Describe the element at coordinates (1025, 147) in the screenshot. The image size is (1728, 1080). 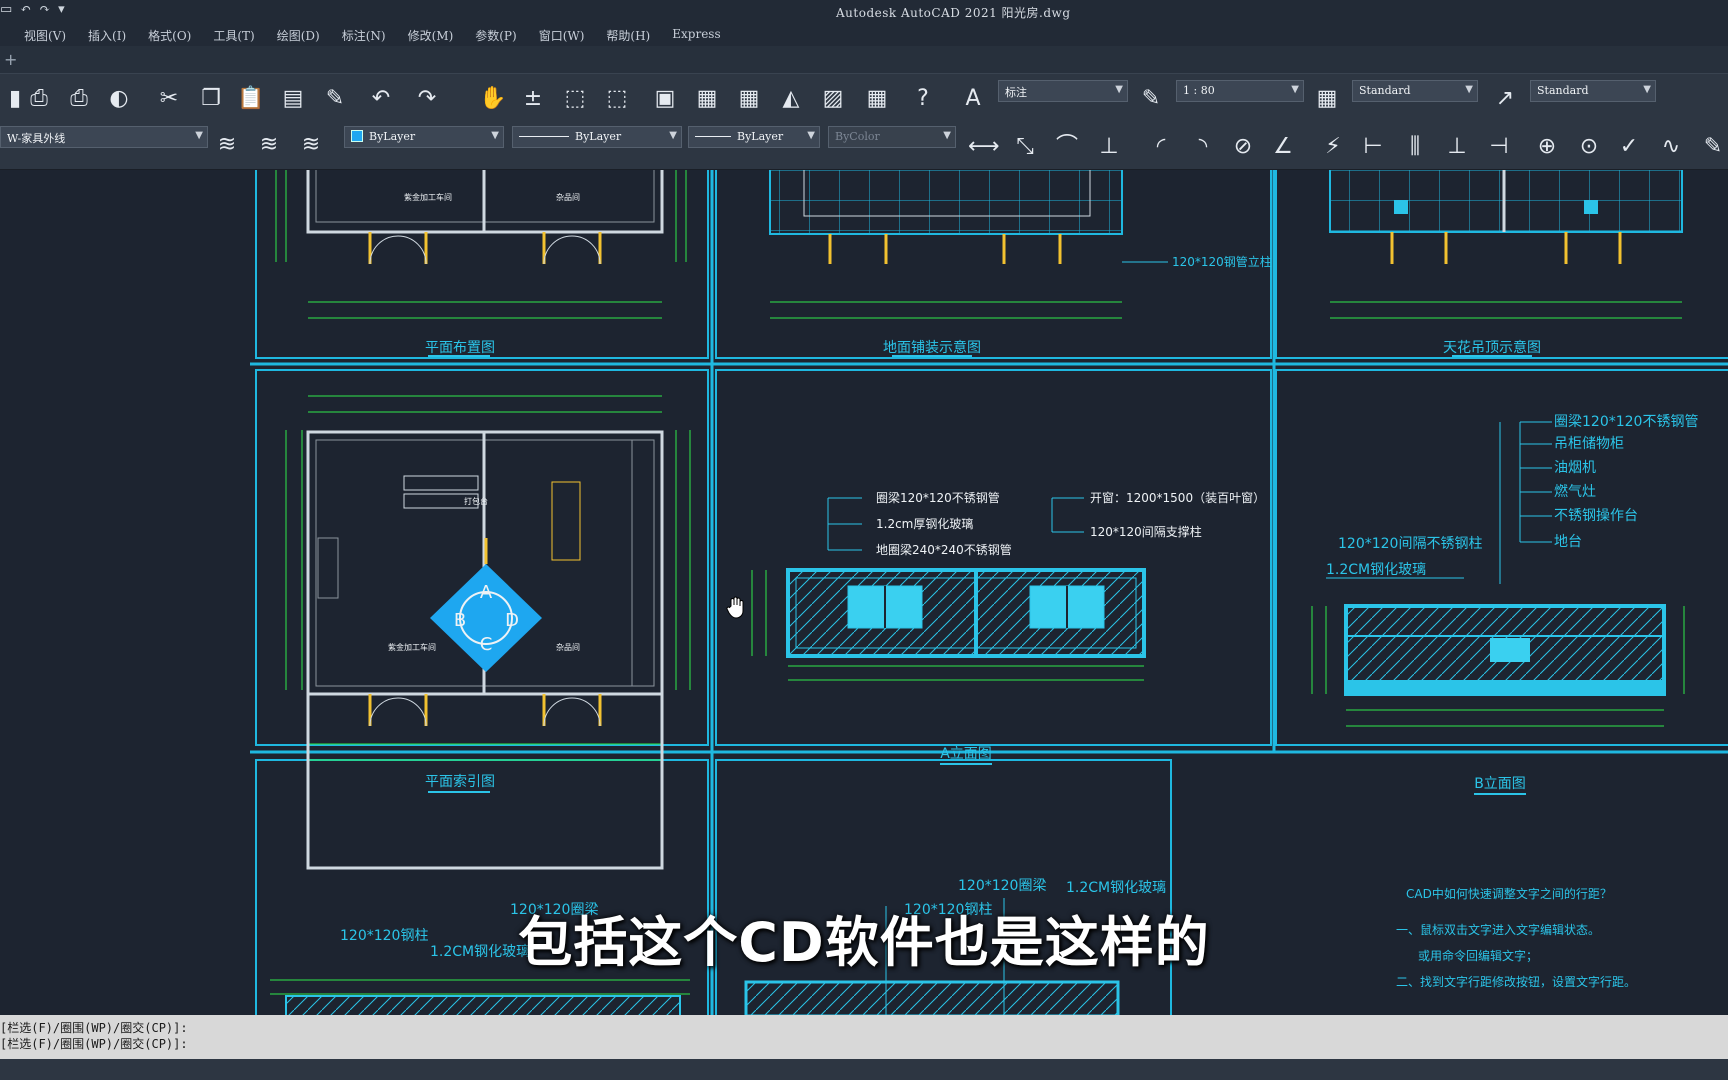
I see `aligned-dimension-icon: ⤡` at that location.